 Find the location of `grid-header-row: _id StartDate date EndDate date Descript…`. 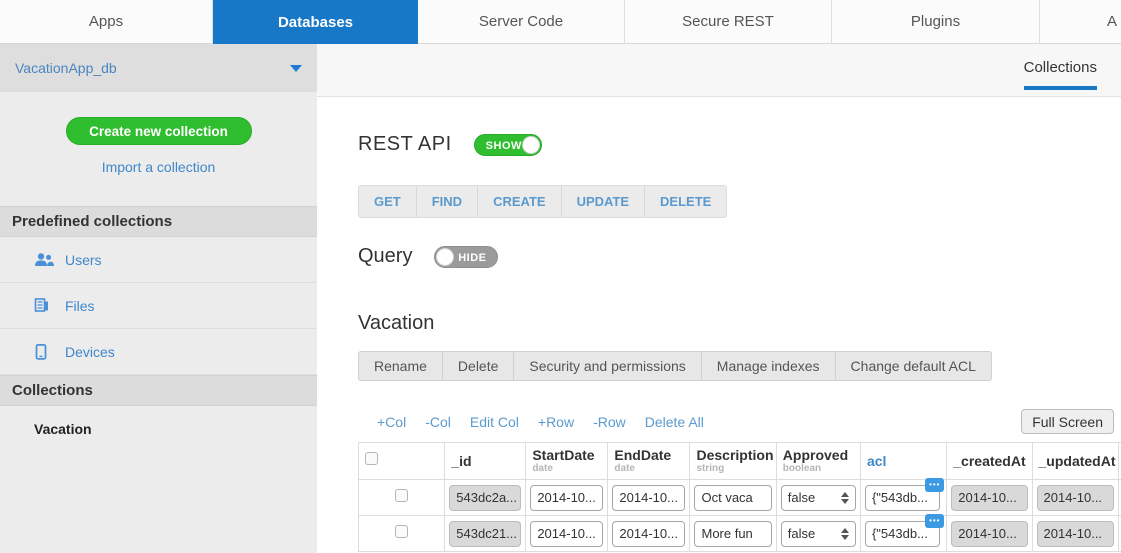

grid-header-row: _id StartDate date EndDate date Descript… is located at coordinates (739, 461).